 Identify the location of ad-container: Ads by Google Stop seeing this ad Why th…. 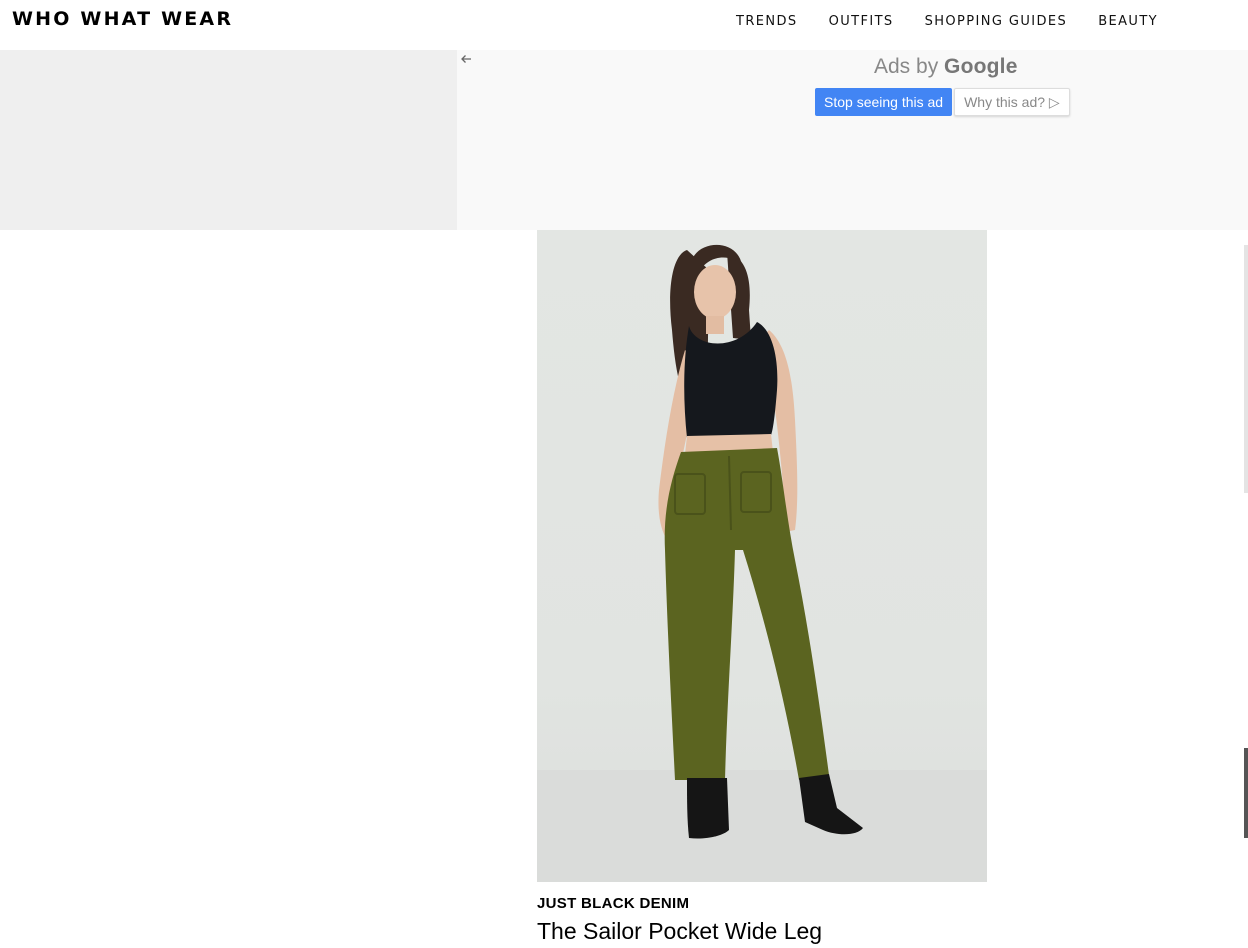
(852, 140).